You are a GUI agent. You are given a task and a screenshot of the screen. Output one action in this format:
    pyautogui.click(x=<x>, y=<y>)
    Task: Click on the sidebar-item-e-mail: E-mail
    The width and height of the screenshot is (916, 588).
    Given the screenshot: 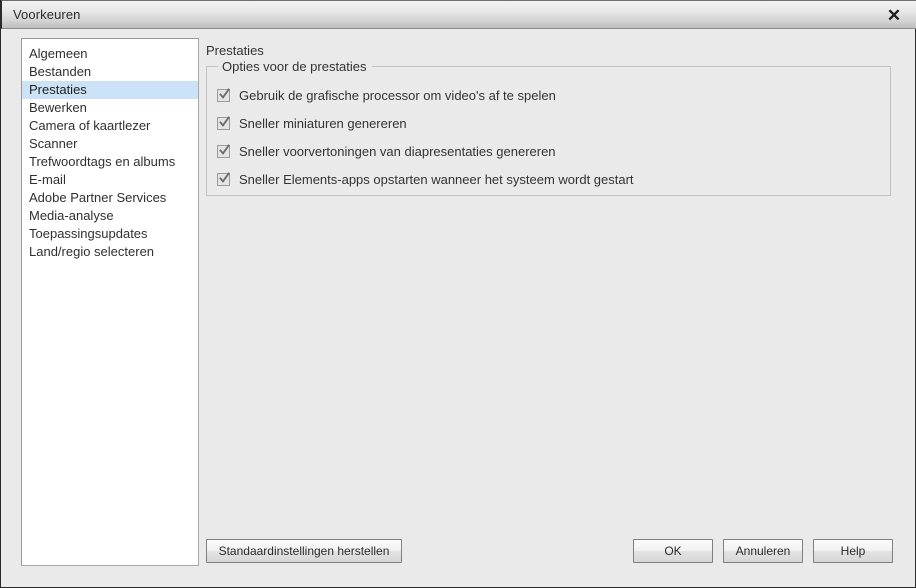 What is the action you would take?
    pyautogui.click(x=110, y=180)
    